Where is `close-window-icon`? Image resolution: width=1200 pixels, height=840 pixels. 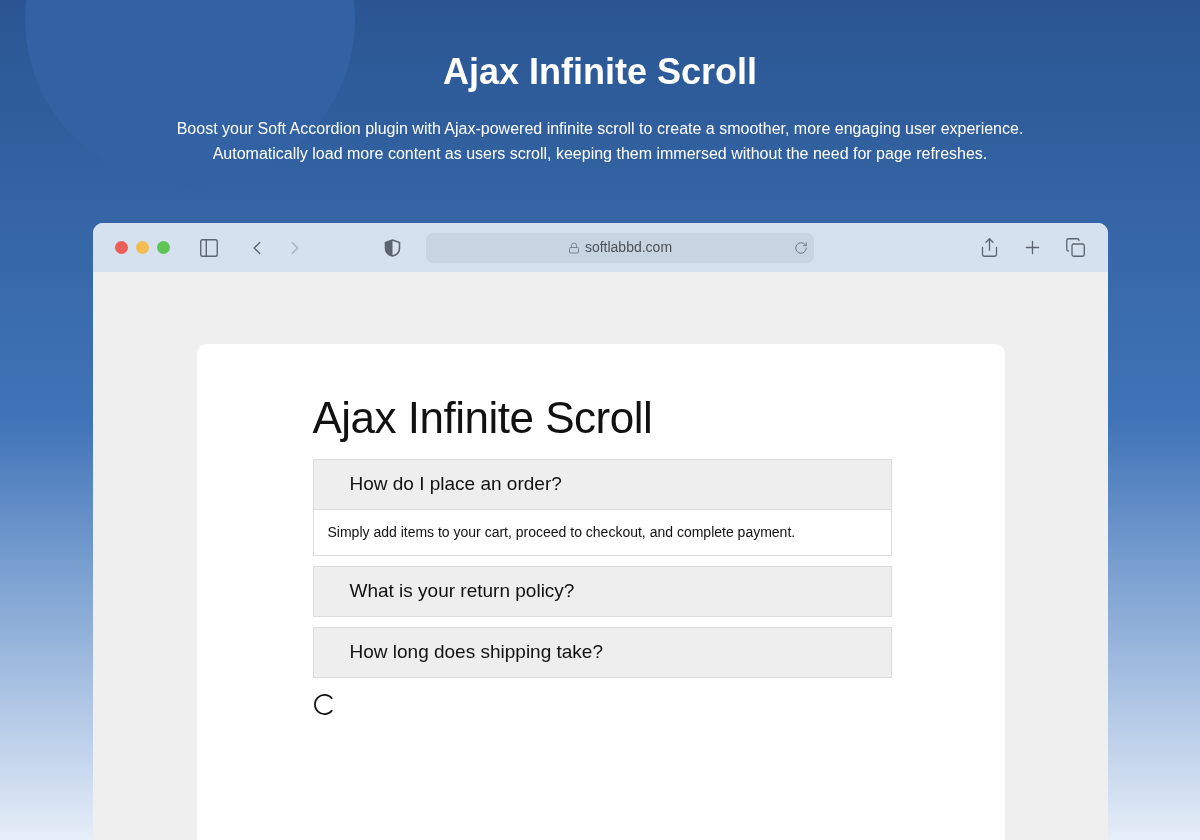
close-window-icon is located at coordinates (121, 247).